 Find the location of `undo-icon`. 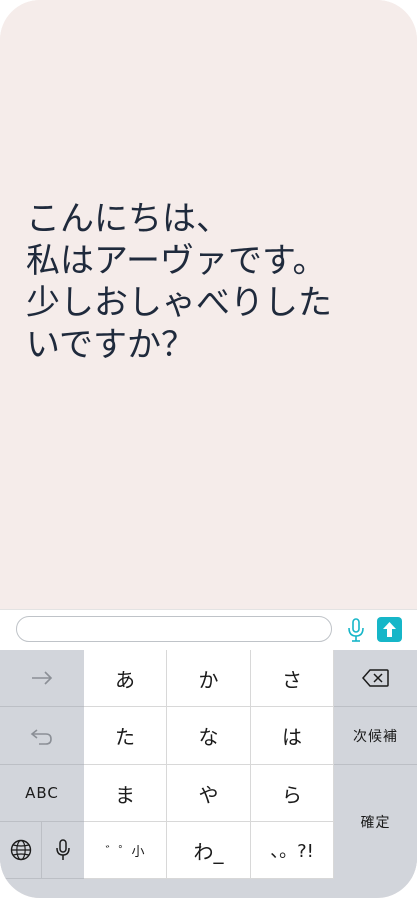

undo-icon is located at coordinates (41, 736).